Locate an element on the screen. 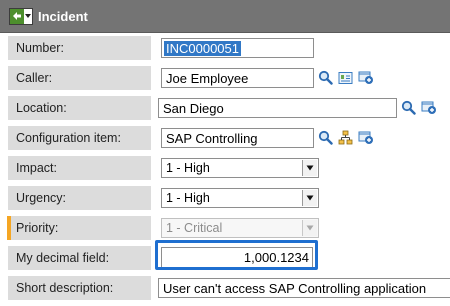 The image size is (450, 306). form-header: Incident is located at coordinates (225, 16).